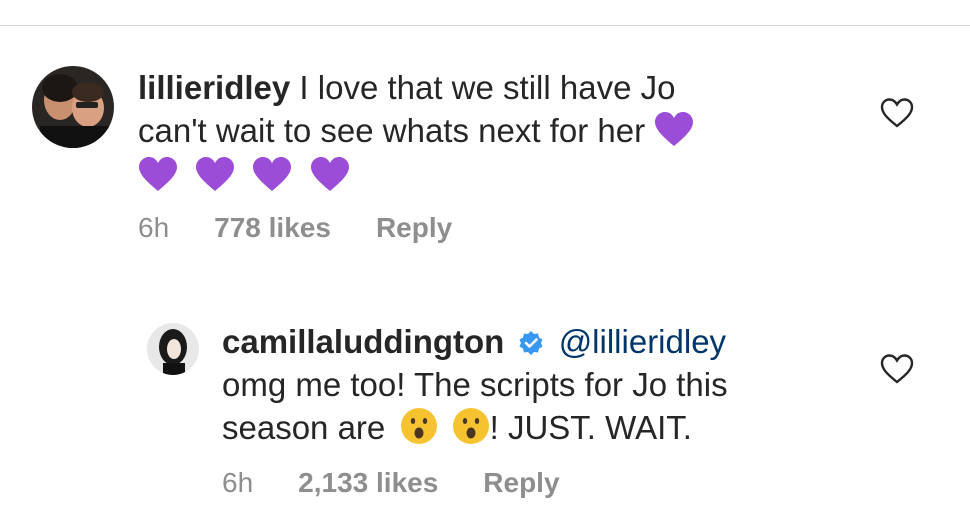 The width and height of the screenshot is (970, 522). What do you see at coordinates (531, 343) in the screenshot?
I see `verified-badge-icon` at bounding box center [531, 343].